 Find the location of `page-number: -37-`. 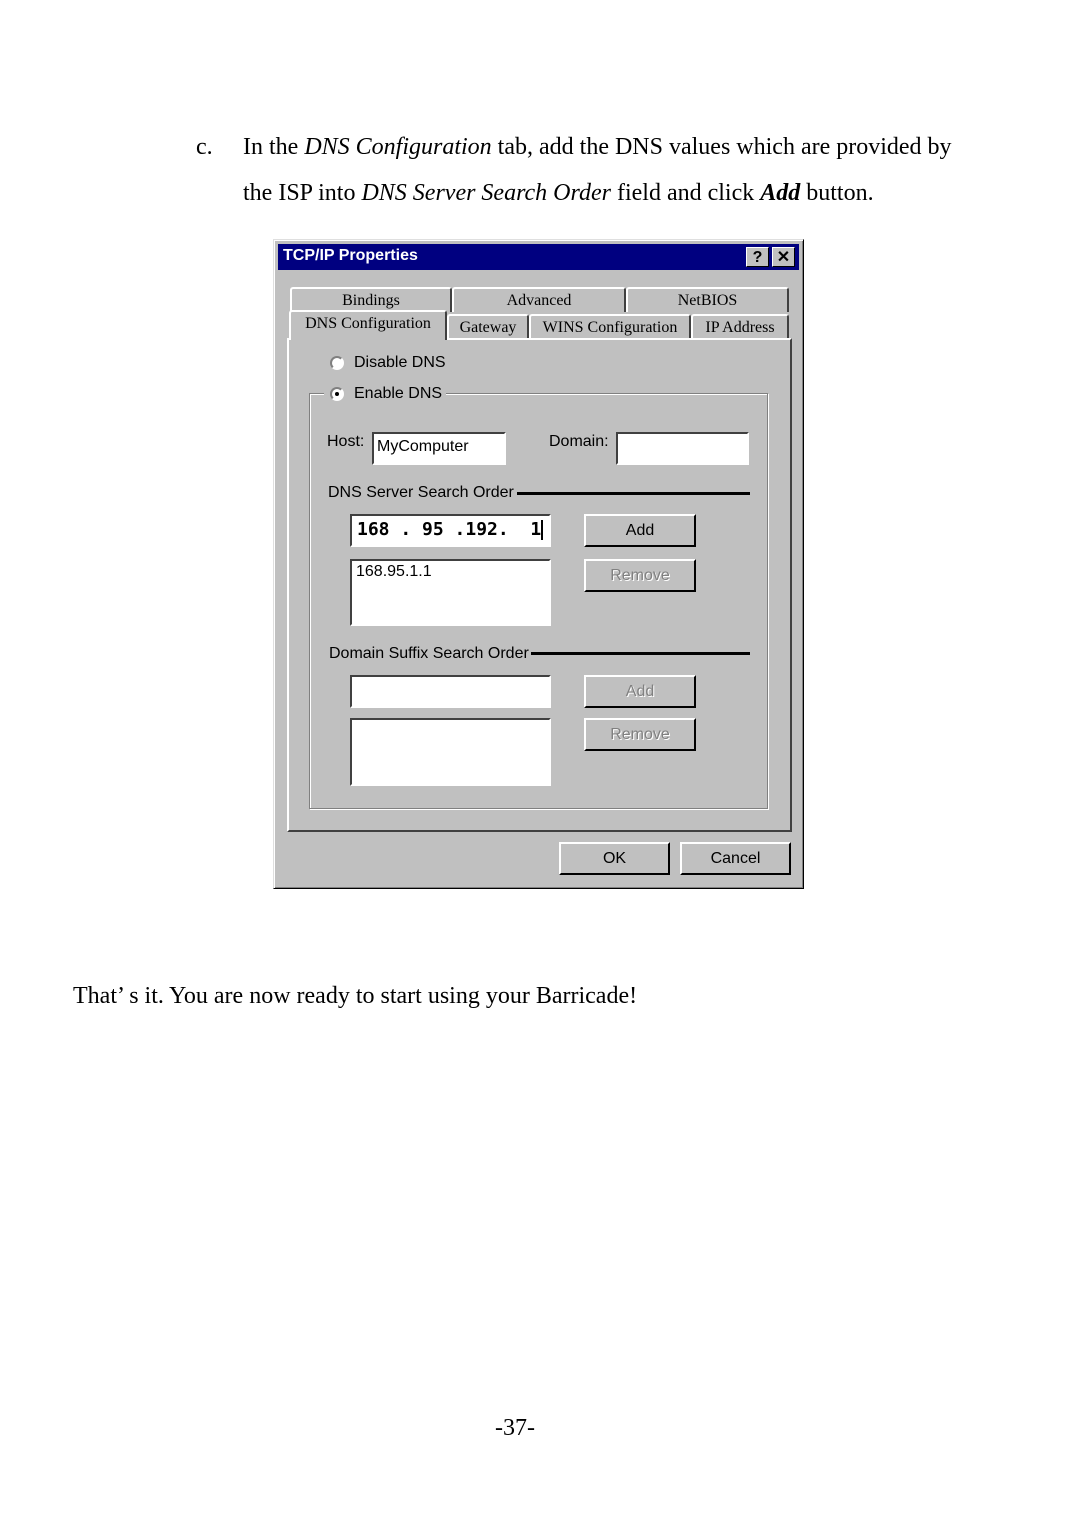

page-number: -37- is located at coordinates (515, 1428).